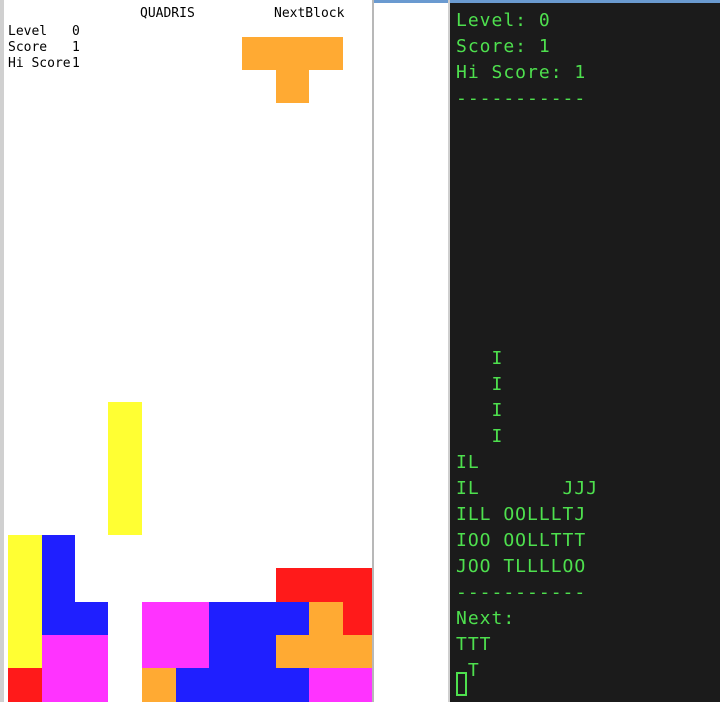  What do you see at coordinates (527, 488) in the screenshot?
I see `terminal-line: IL JJJ` at bounding box center [527, 488].